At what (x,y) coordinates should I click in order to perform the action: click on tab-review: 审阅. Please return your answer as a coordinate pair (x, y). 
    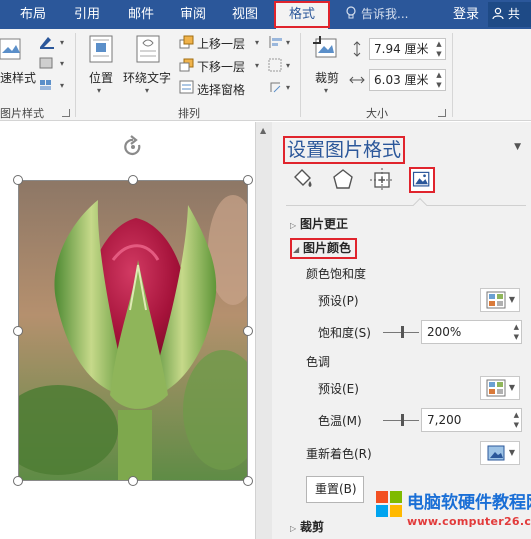
    Looking at the image, I should click on (193, 14).